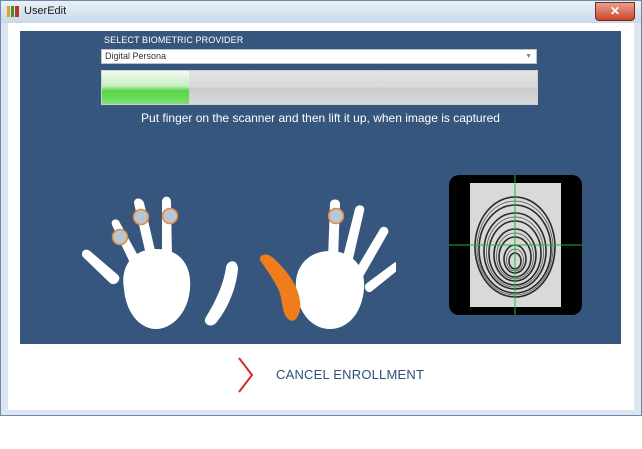 This screenshot has width=642, height=449. What do you see at coordinates (13, 11) in the screenshot?
I see `app-icon` at bounding box center [13, 11].